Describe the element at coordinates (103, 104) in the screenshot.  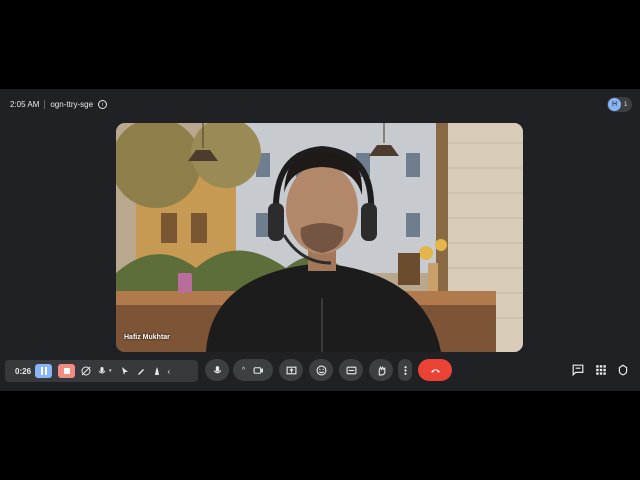
I see `info-icon: i` at that location.